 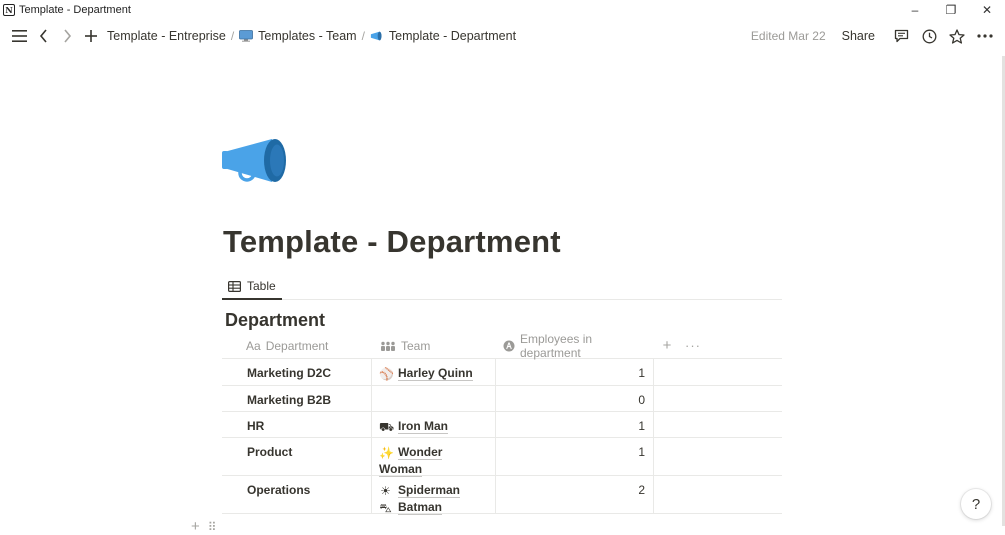 I want to click on column-label: Department, so click(x=297, y=345).